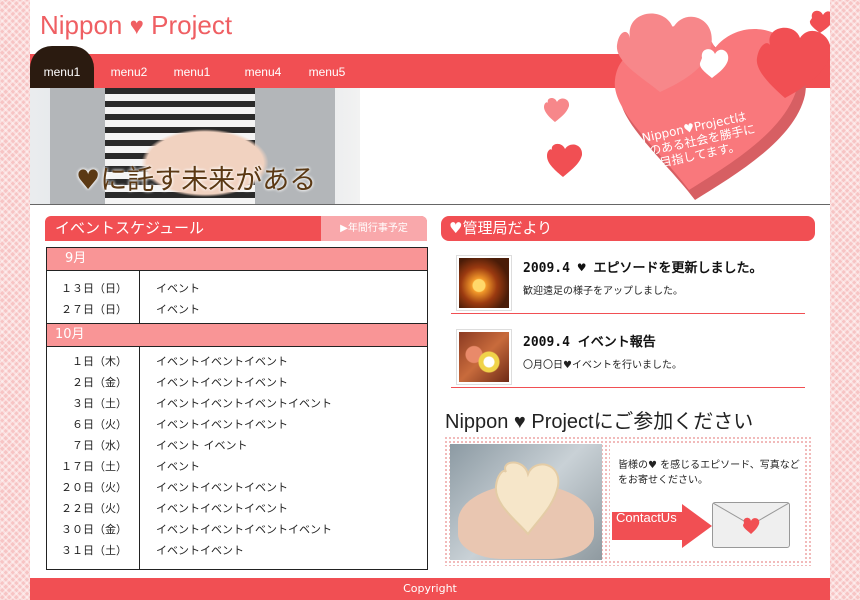 This screenshot has height=600, width=860. I want to click on logo-heart-icon: ♥, so click(136, 26).